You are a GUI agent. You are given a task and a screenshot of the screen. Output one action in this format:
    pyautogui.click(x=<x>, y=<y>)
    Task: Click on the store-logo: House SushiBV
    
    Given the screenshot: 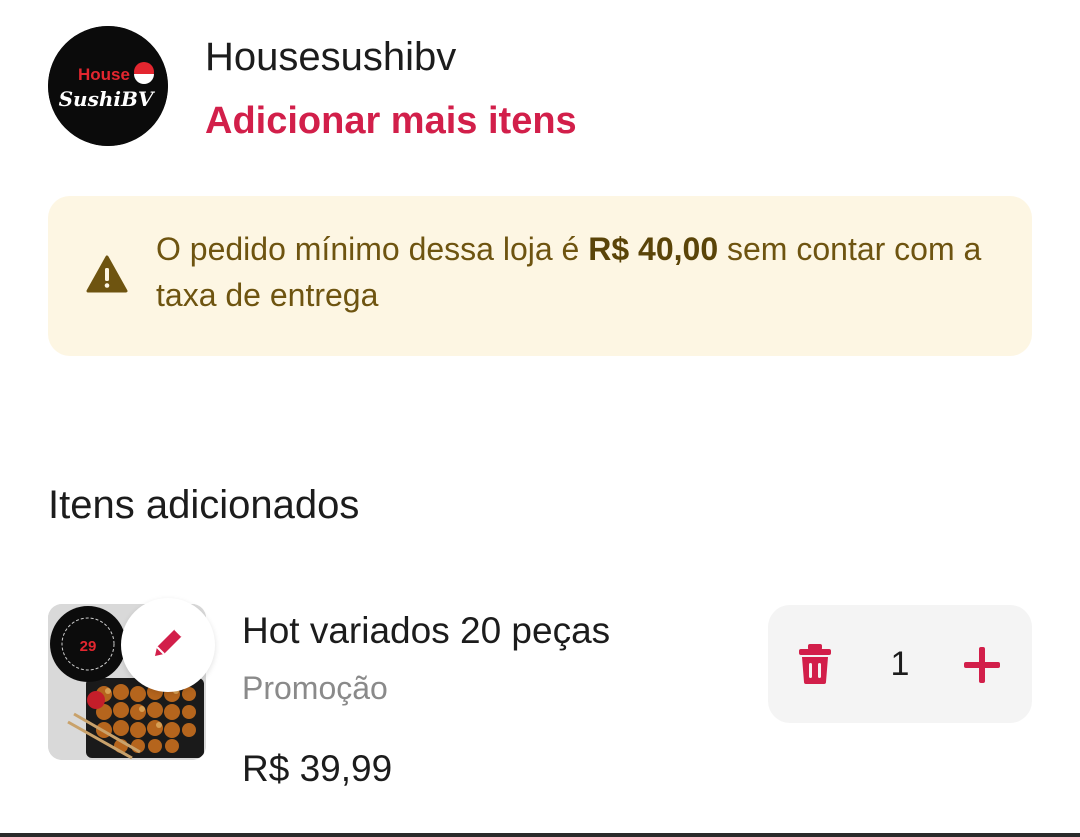 What is the action you would take?
    pyautogui.click(x=108, y=86)
    